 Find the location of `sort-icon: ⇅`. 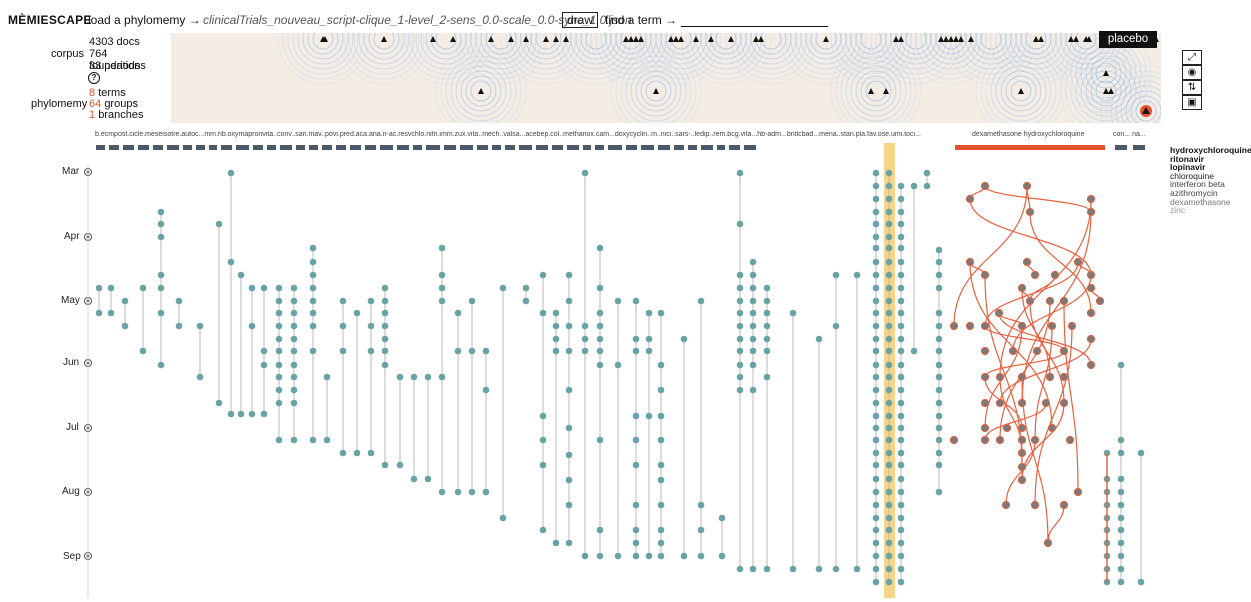

sort-icon: ⇅ is located at coordinates (1192, 87).